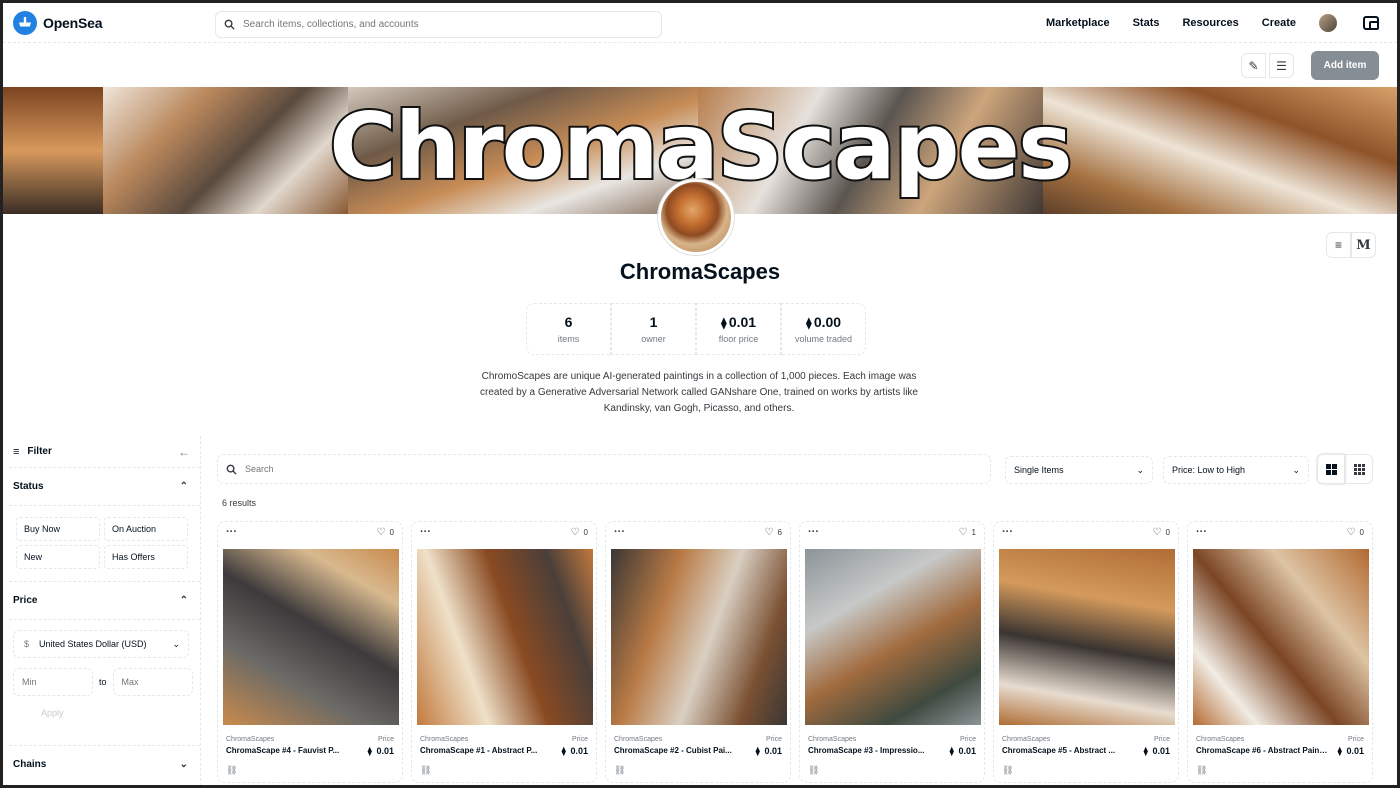 Image resolution: width=1400 pixels, height=788 pixels. Describe the element at coordinates (443, 24) in the screenshot. I see `global-search-input` at that location.